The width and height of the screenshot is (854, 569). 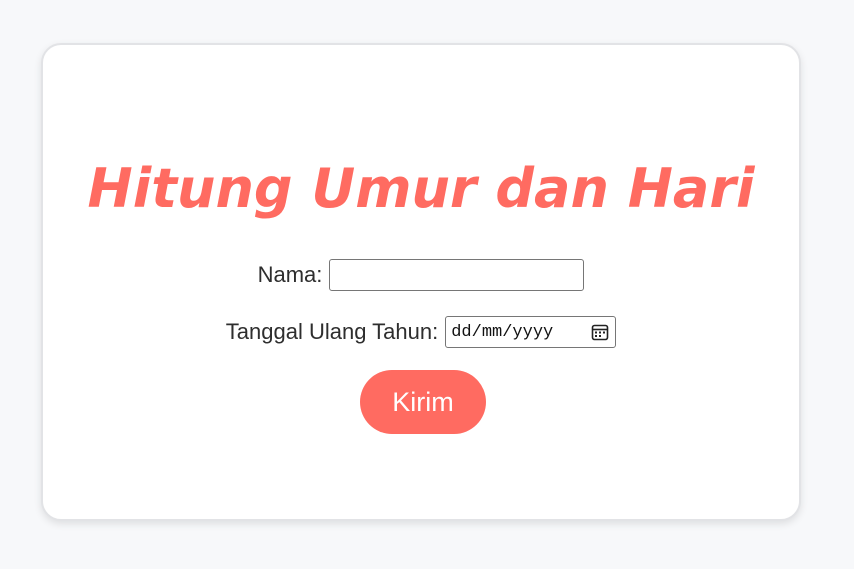 I want to click on name-row: Nama:, so click(x=421, y=275).